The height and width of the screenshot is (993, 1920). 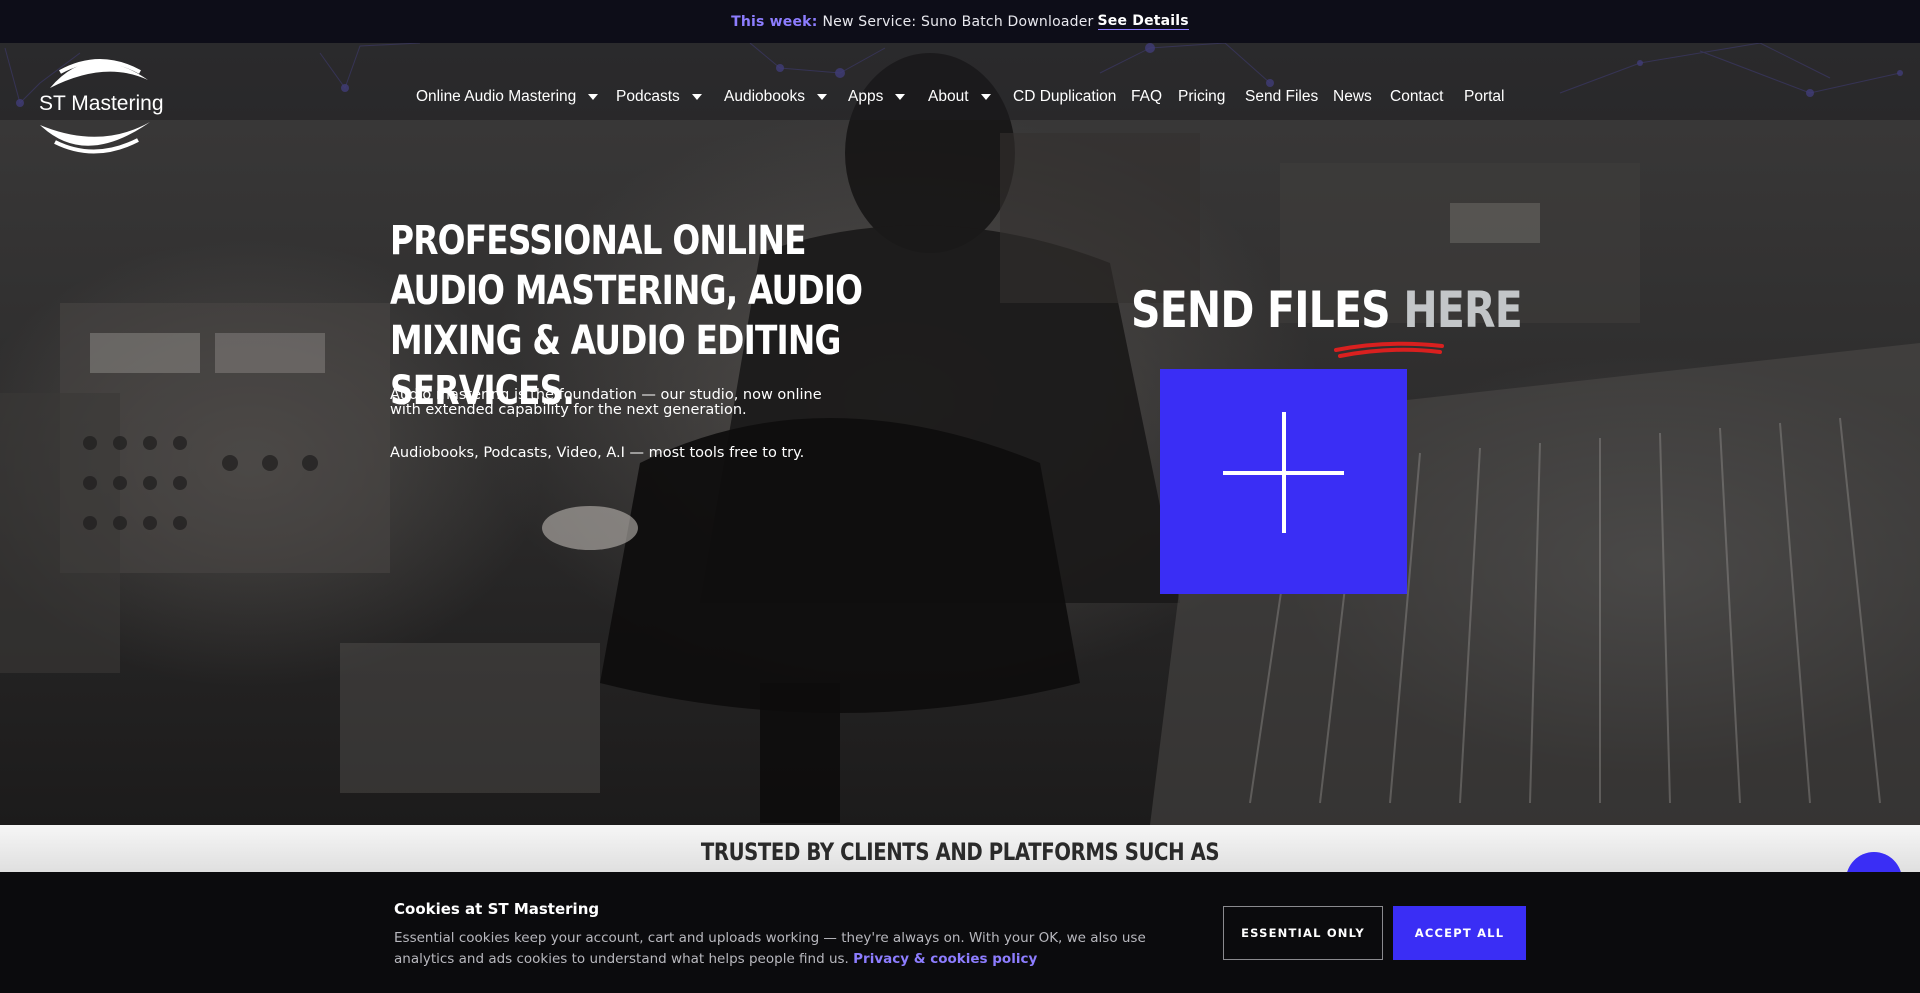 I want to click on nav-online-audio-mastering: Online Audio Mastering, so click(x=507, y=97).